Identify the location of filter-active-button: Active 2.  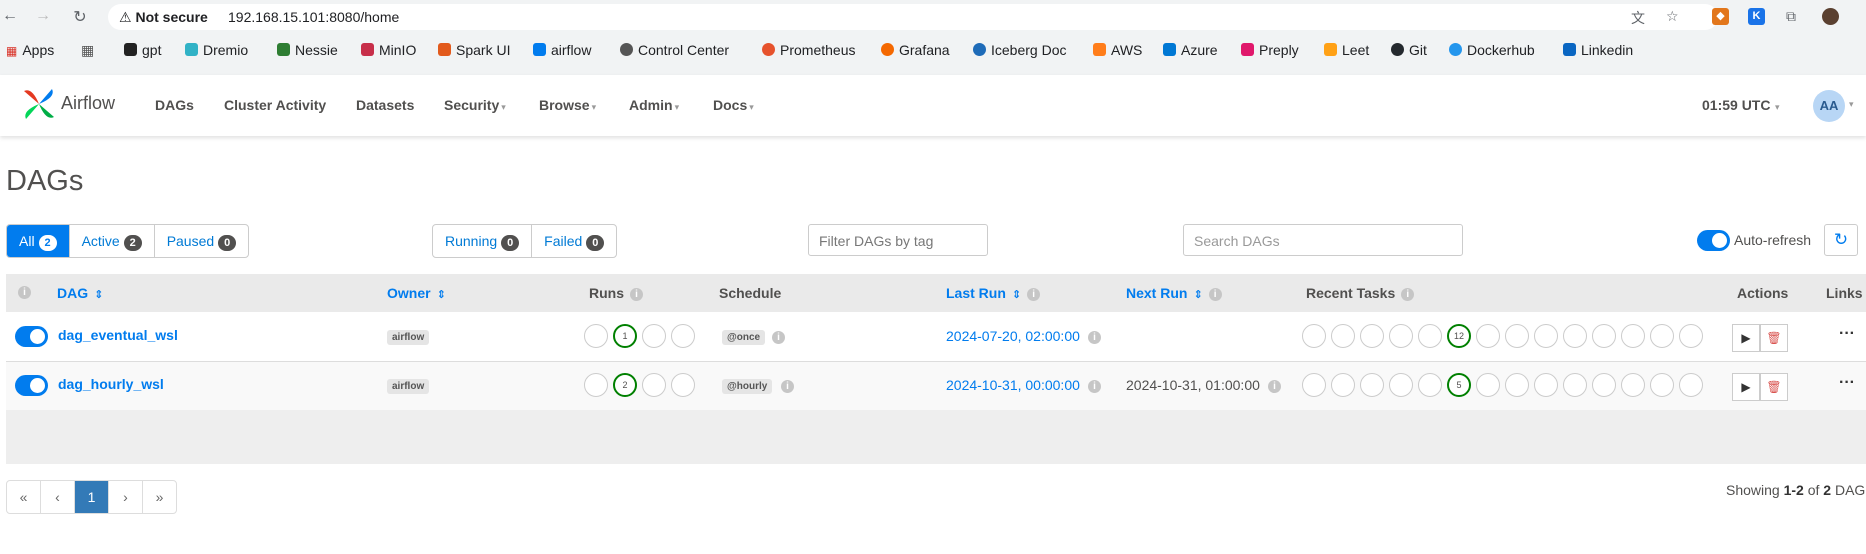
(112, 241).